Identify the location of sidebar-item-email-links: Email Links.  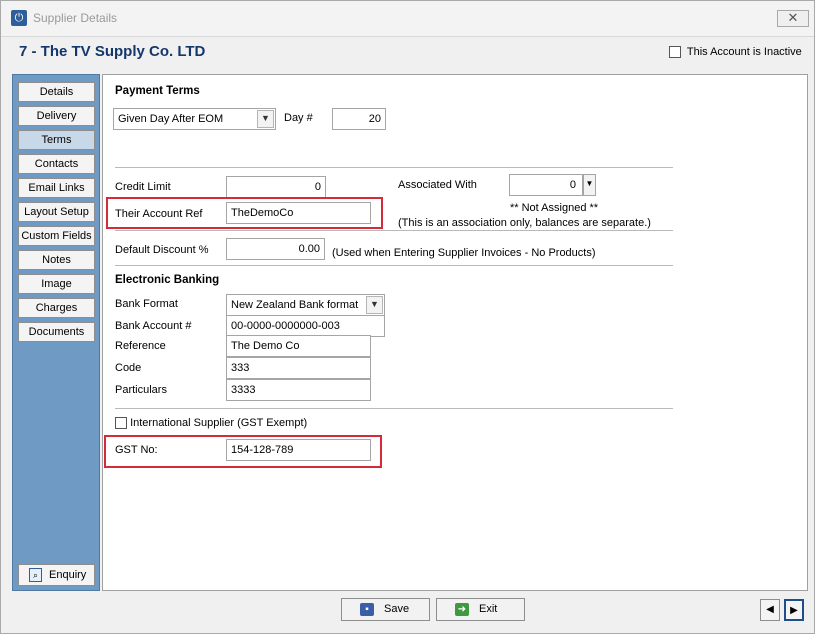
(56, 188).